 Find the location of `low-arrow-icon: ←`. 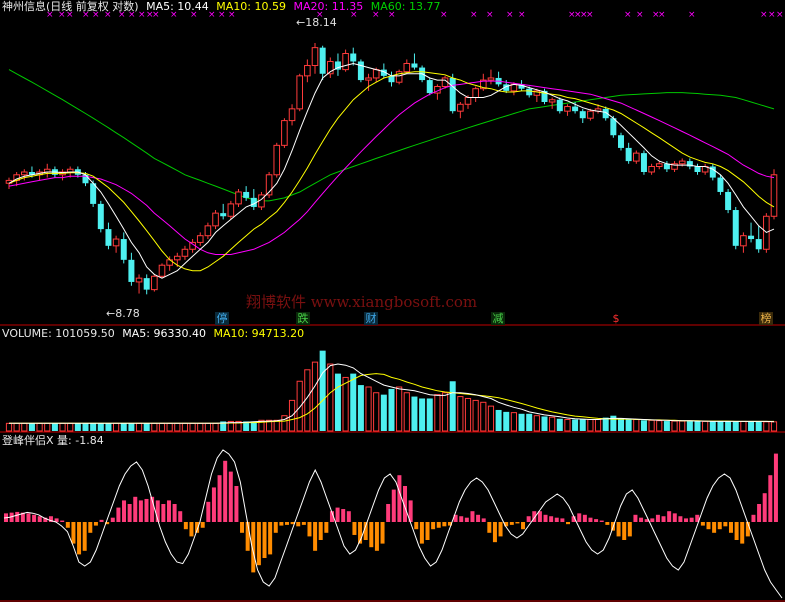

low-arrow-icon: ← is located at coordinates (111, 313).